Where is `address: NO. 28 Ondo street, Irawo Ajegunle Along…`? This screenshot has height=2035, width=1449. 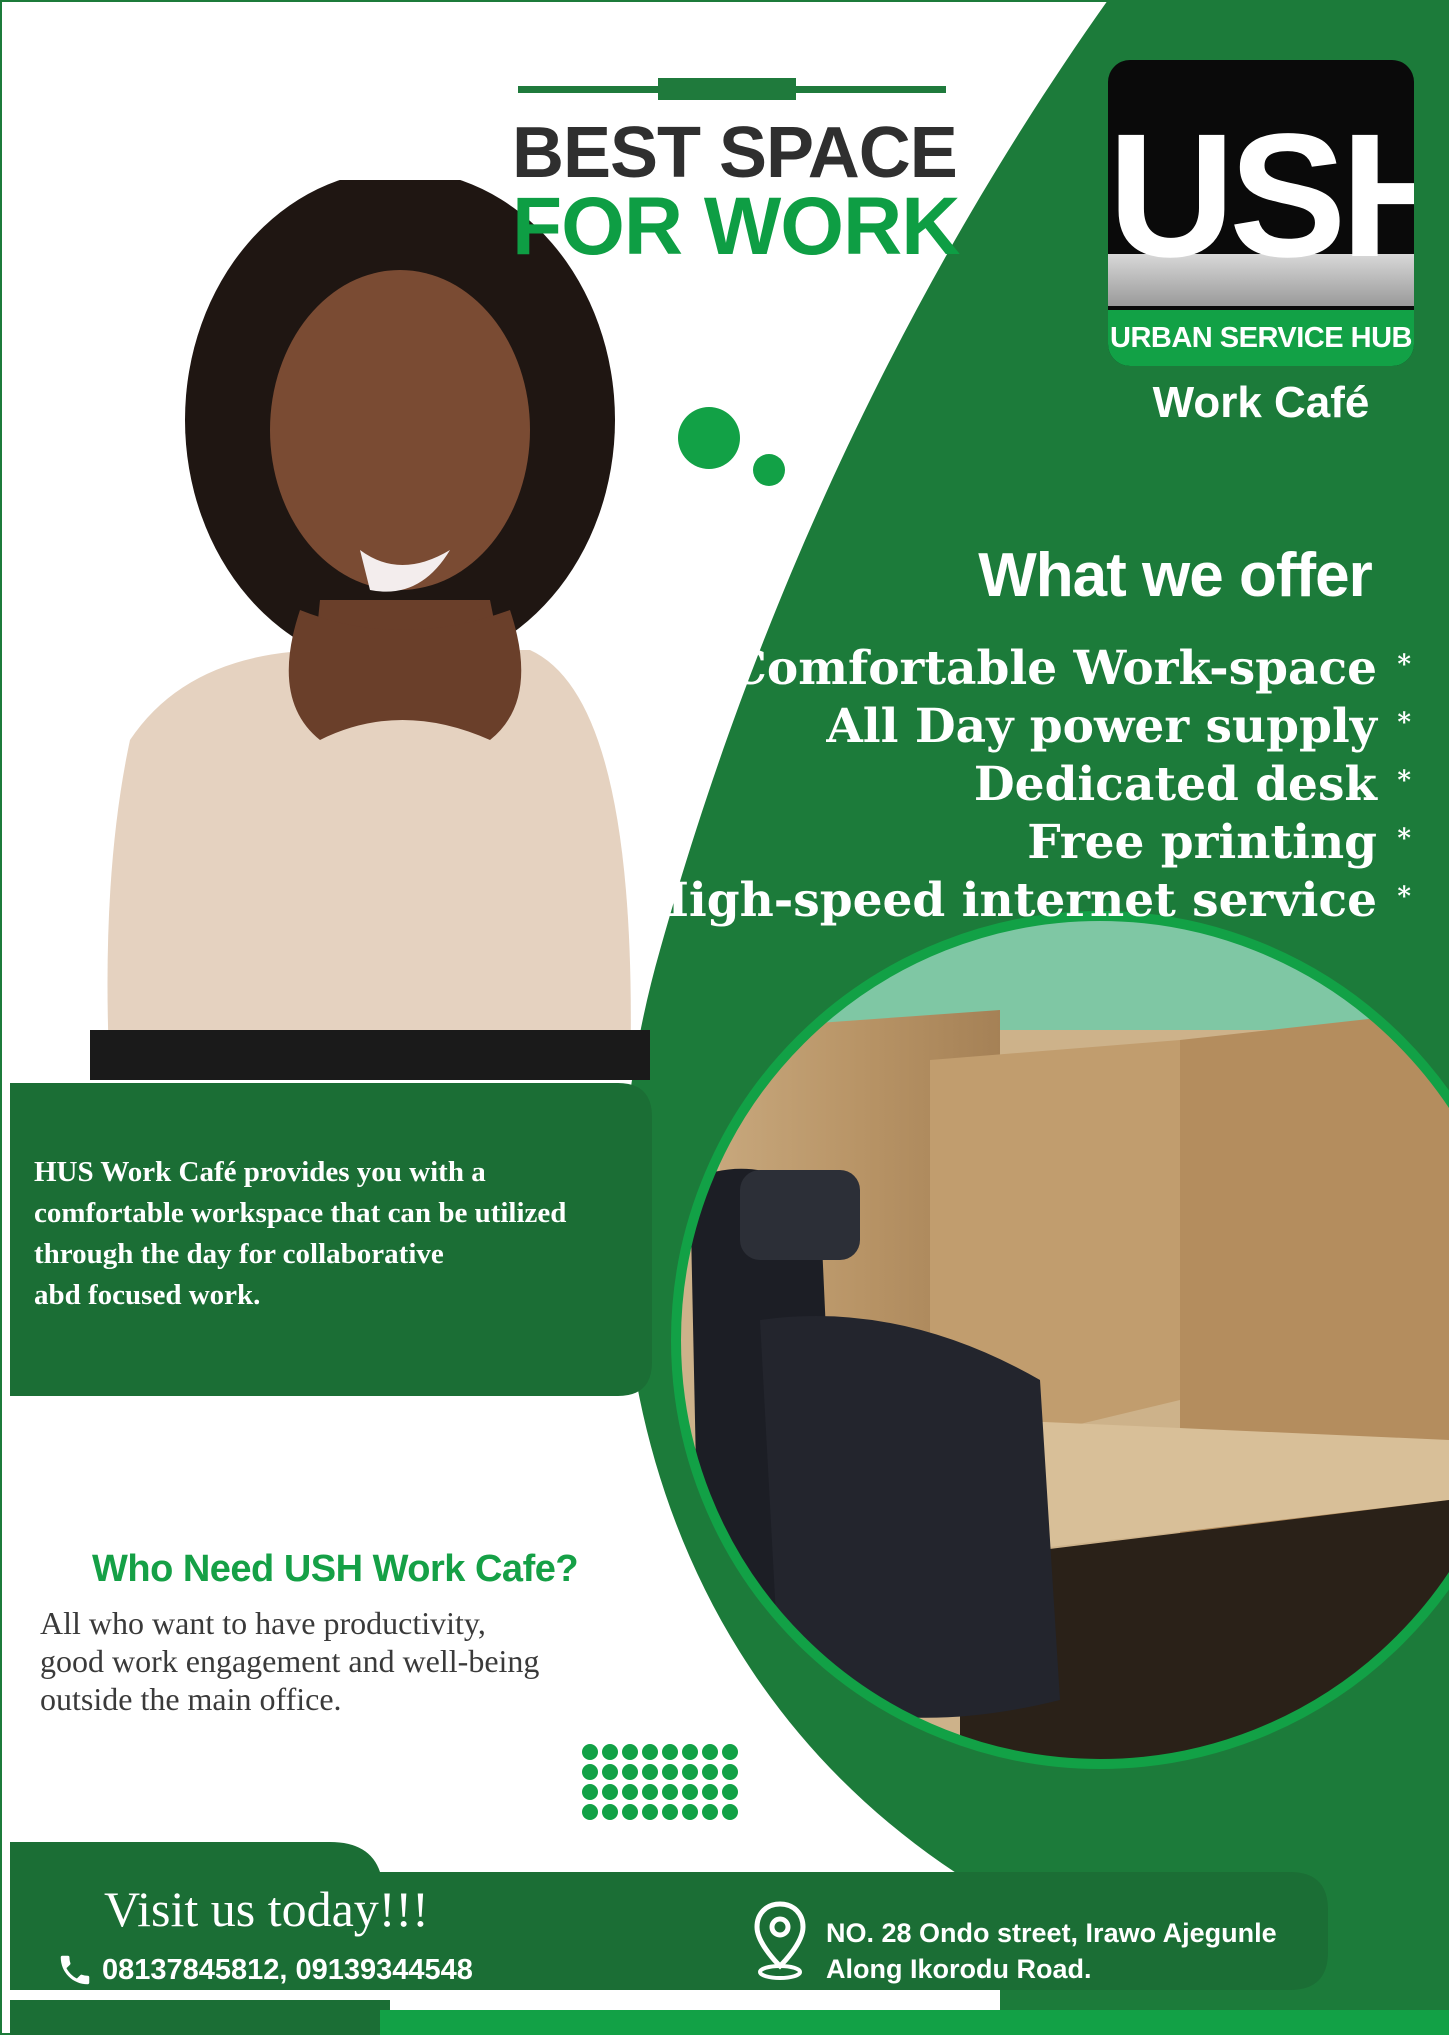 address: NO. 28 Ondo street, Irawo Ajegunle Along… is located at coordinates (1051, 1951).